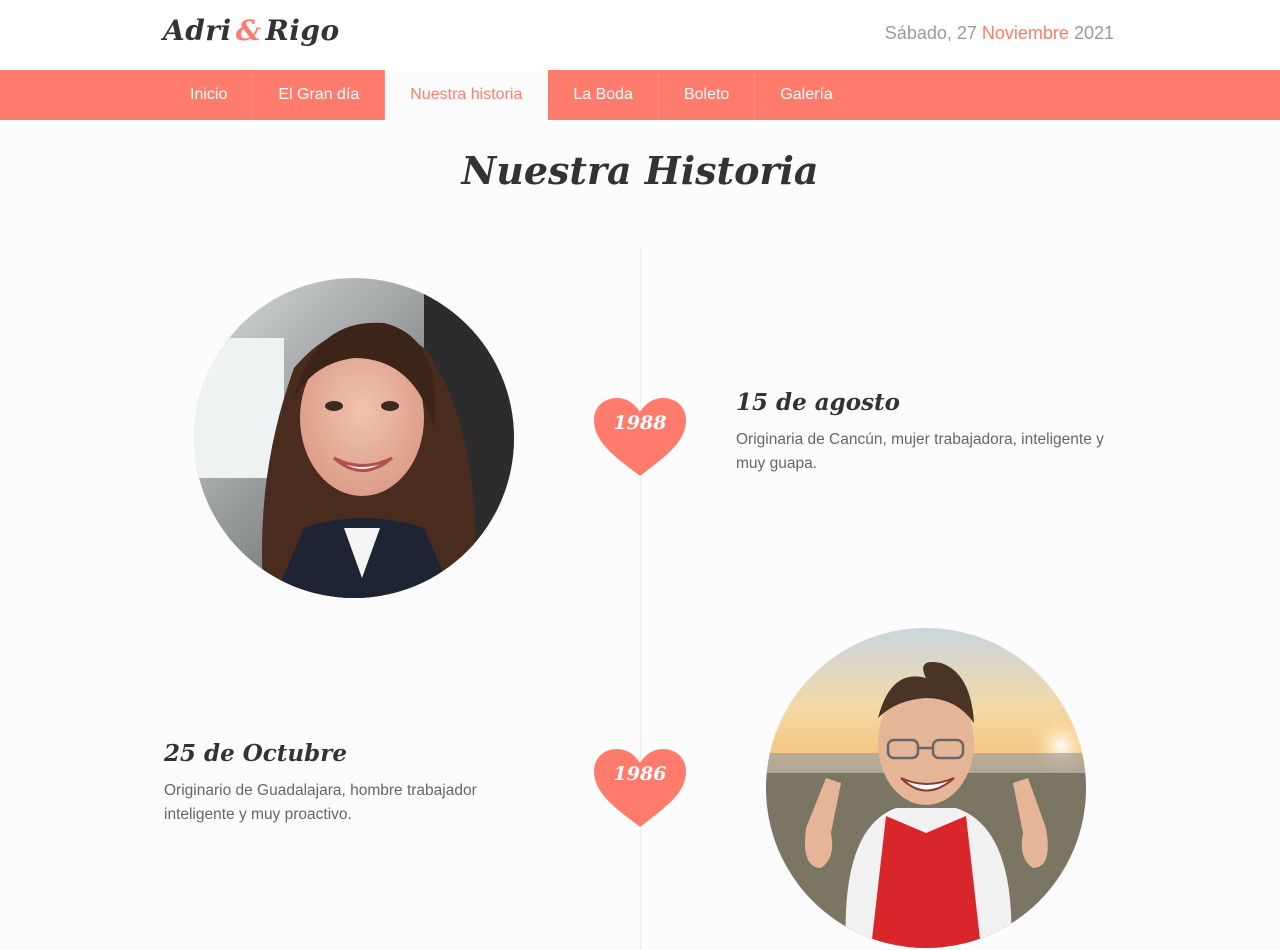 This screenshot has height=950, width=1280. I want to click on nav-item-boleto: Boleto, so click(707, 95).